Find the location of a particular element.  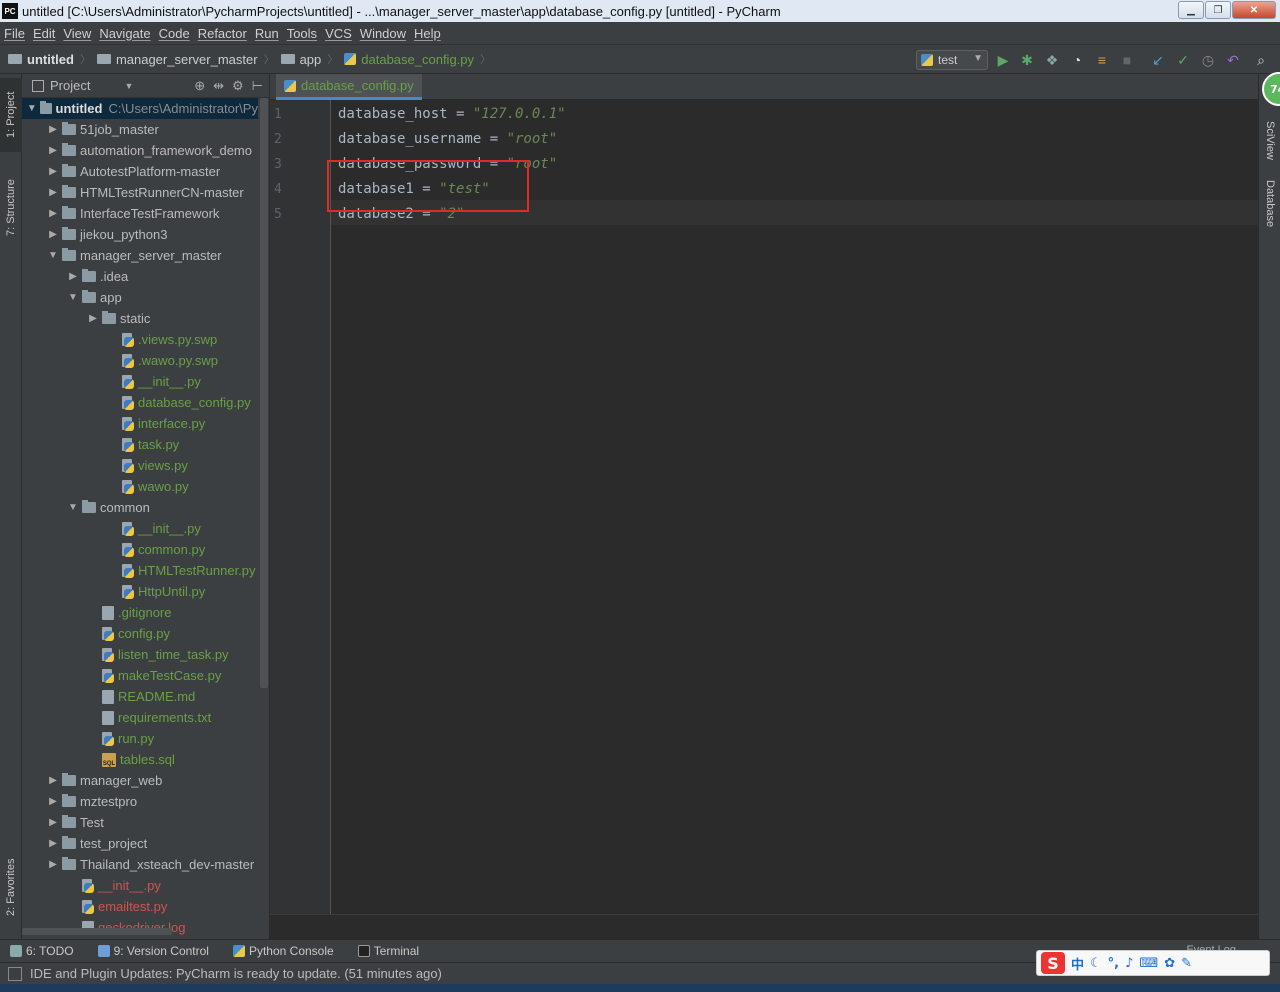

tab-structure: 7: Structure is located at coordinates (11, 208).